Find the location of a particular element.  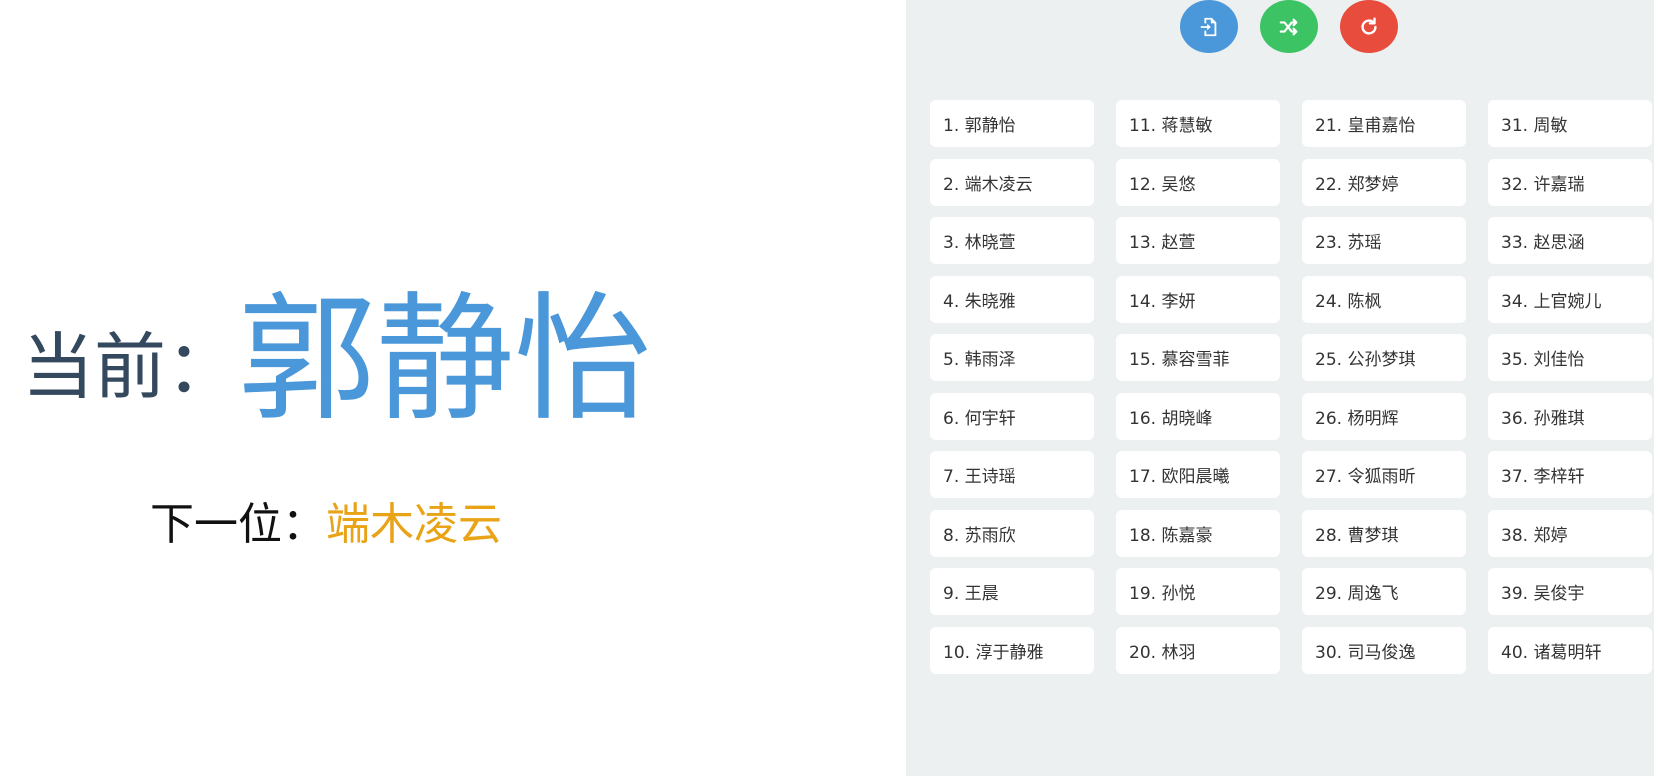

import-button is located at coordinates (1209, 26).